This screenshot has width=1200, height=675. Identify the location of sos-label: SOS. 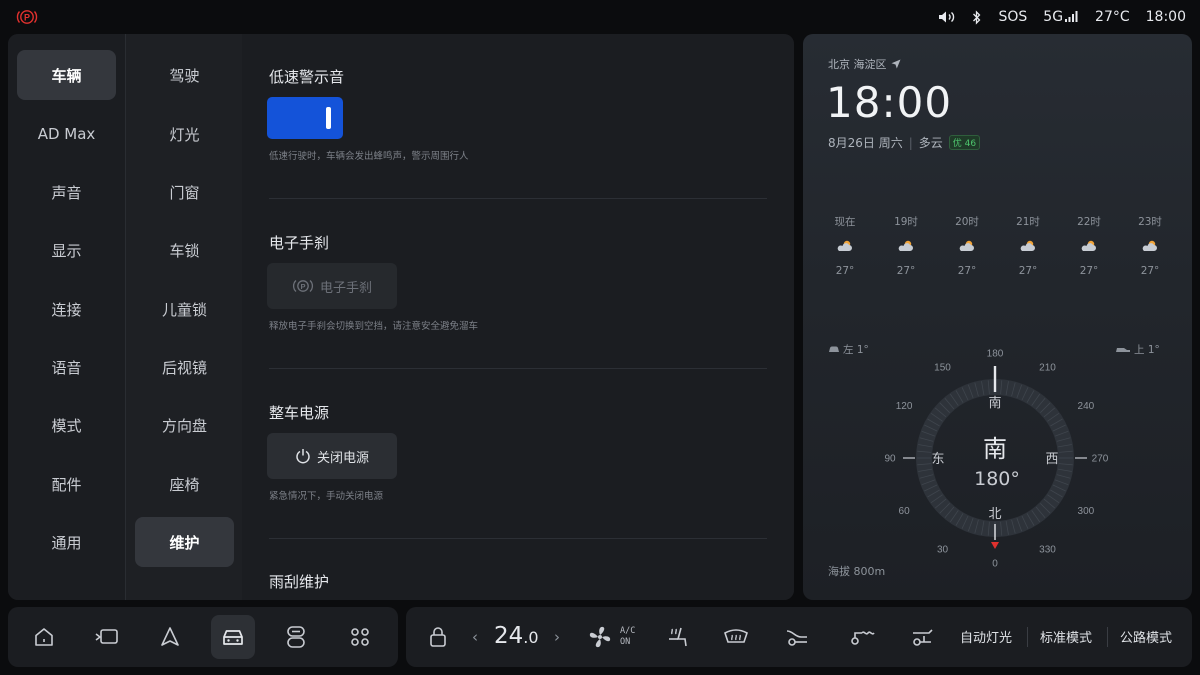
(1012, 17).